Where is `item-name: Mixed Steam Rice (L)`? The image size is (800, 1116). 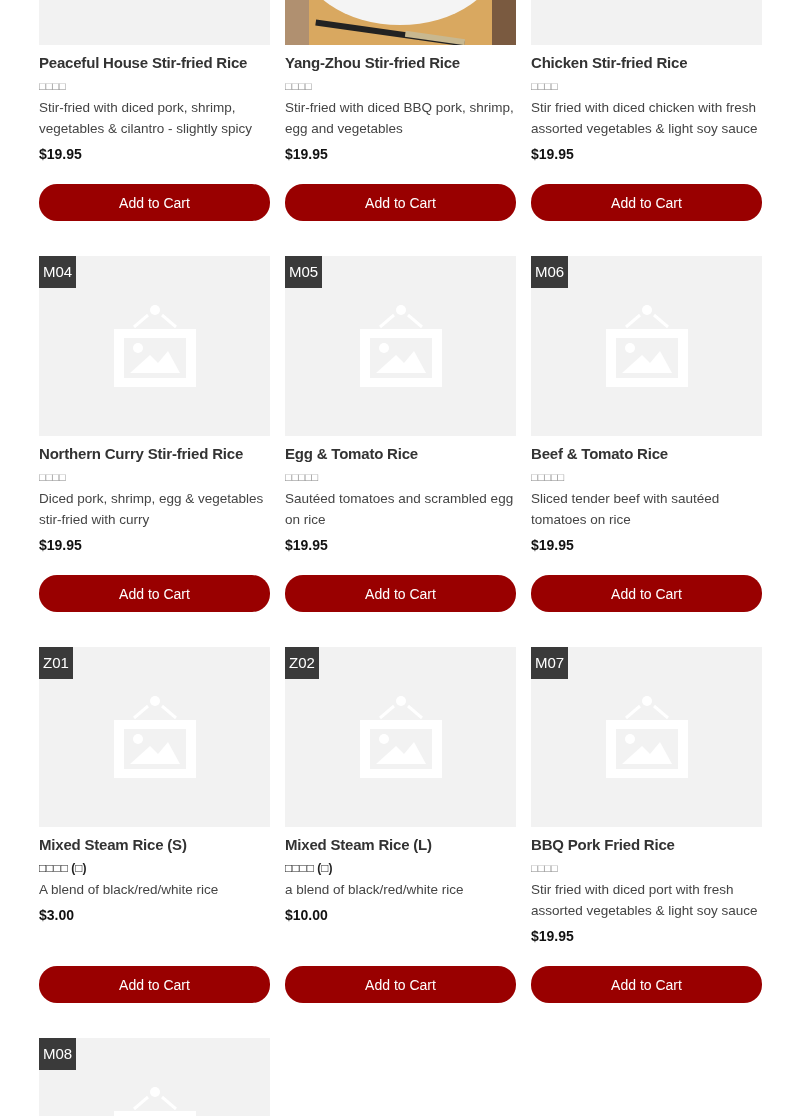 item-name: Mixed Steam Rice (L) is located at coordinates (359, 845).